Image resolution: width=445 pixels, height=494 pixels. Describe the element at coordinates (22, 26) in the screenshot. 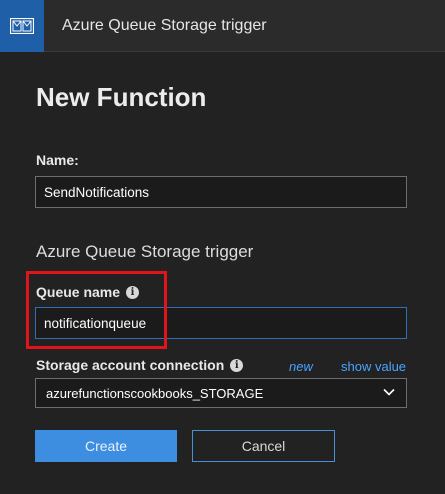

I see `queue-envelope-icon` at that location.